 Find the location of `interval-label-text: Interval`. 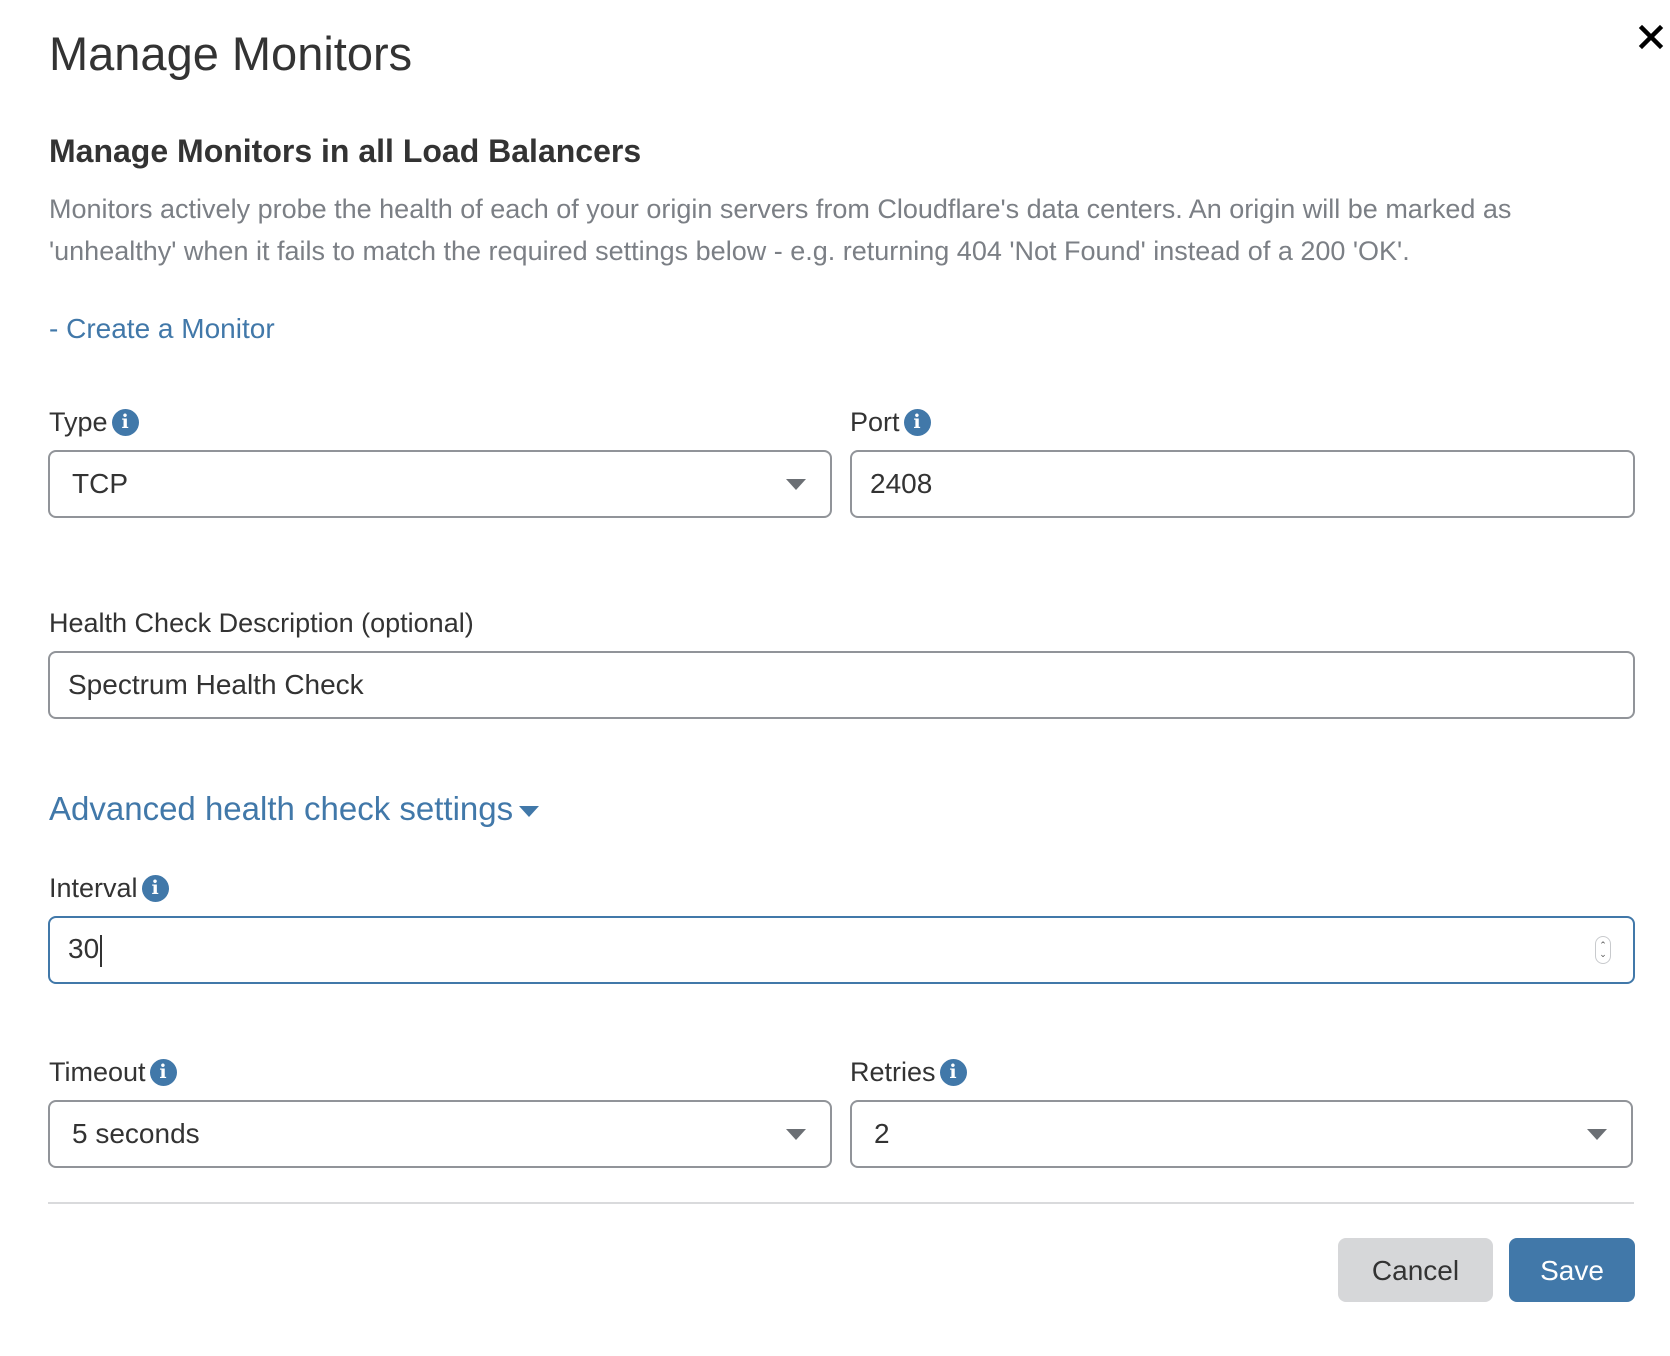

interval-label-text: Interval is located at coordinates (93, 888).